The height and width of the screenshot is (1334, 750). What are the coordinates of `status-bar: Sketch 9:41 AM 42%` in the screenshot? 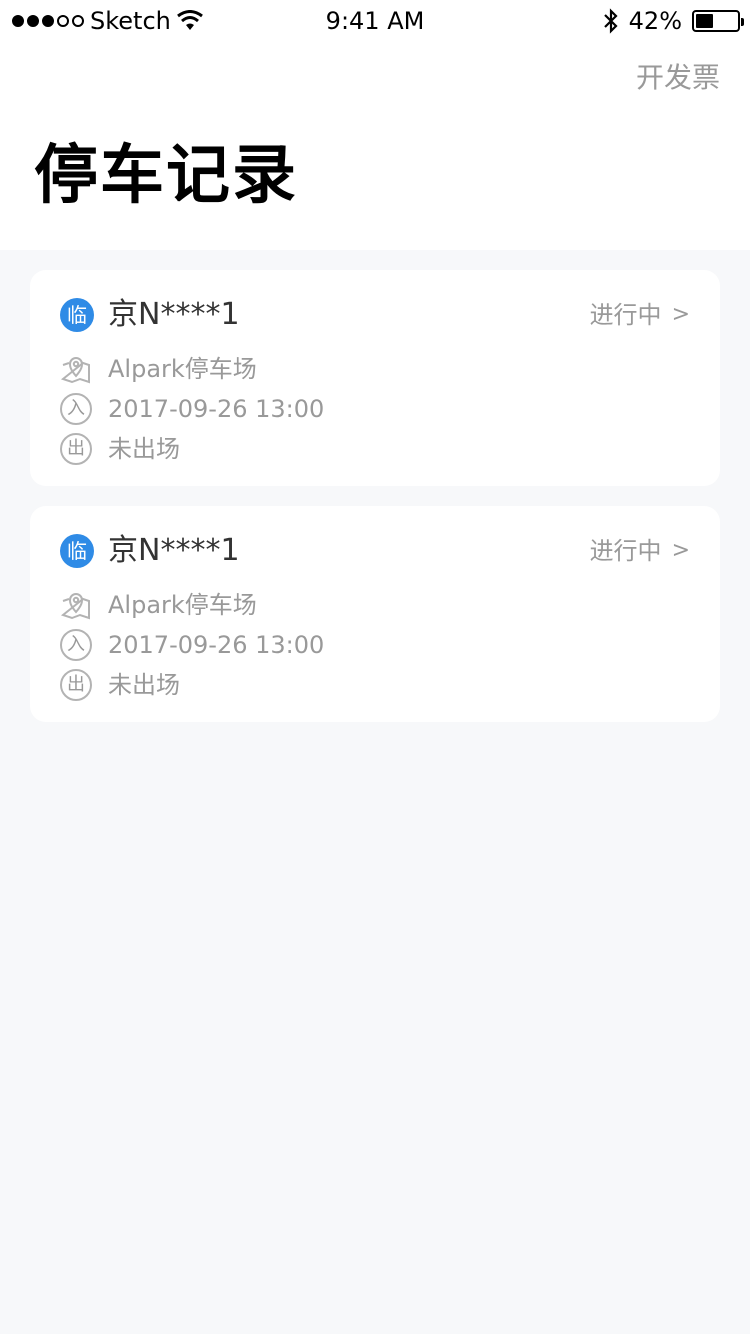 It's located at (375, 20).